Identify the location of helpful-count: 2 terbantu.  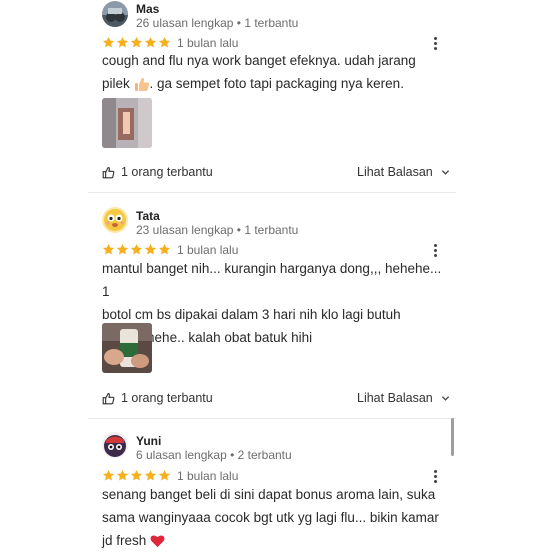
(264, 455).